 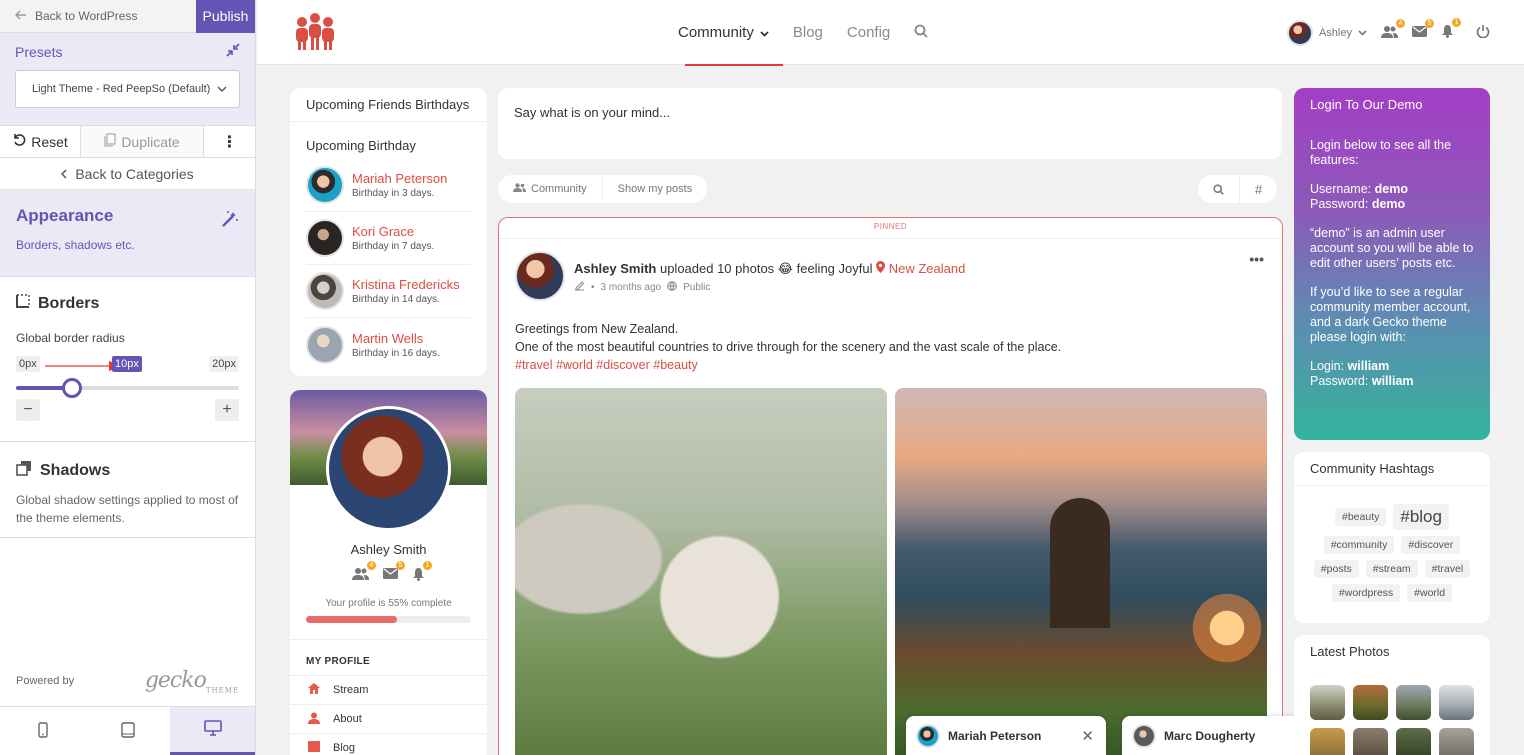 I want to click on magic-wand-icon, so click(x=230, y=220).